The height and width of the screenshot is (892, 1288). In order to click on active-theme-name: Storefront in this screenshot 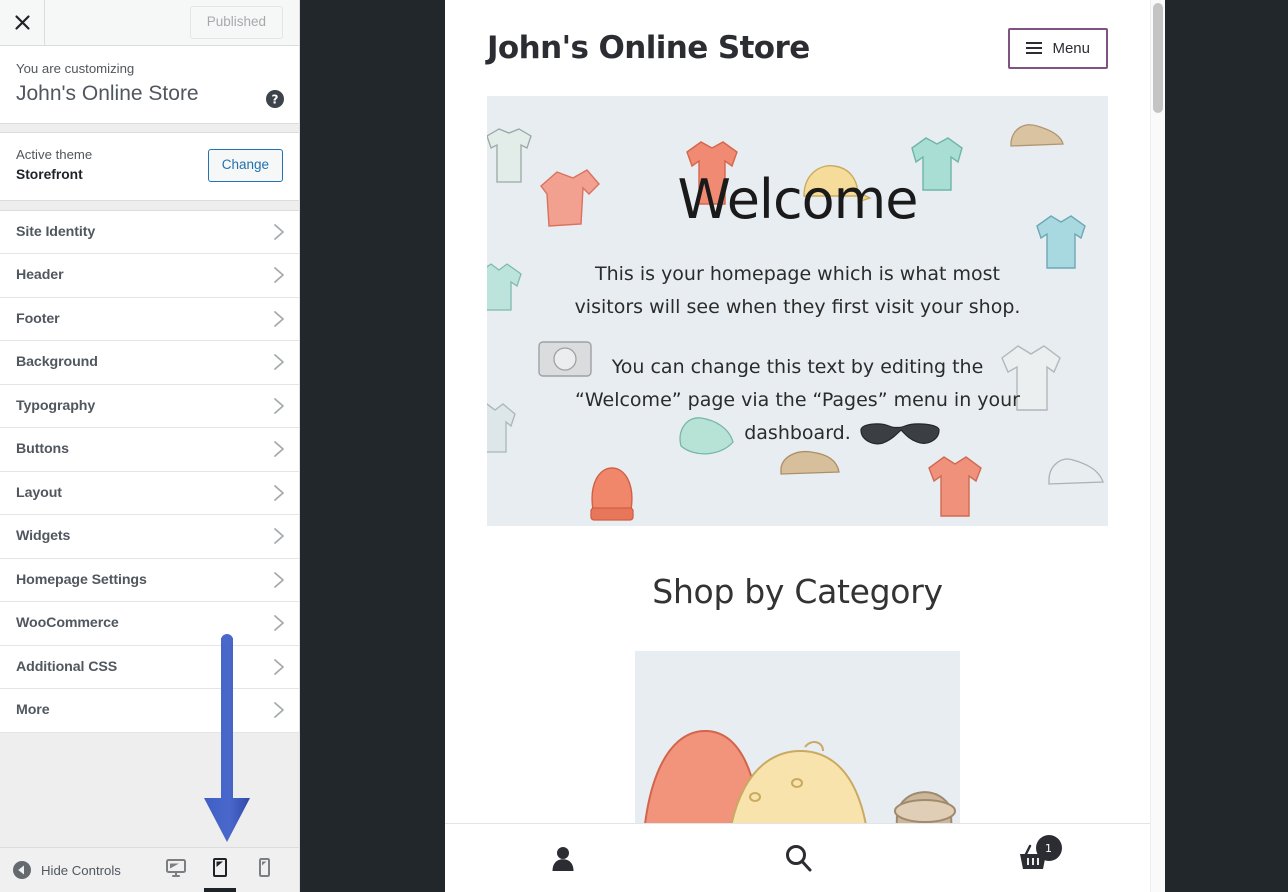, I will do `click(49, 174)`.